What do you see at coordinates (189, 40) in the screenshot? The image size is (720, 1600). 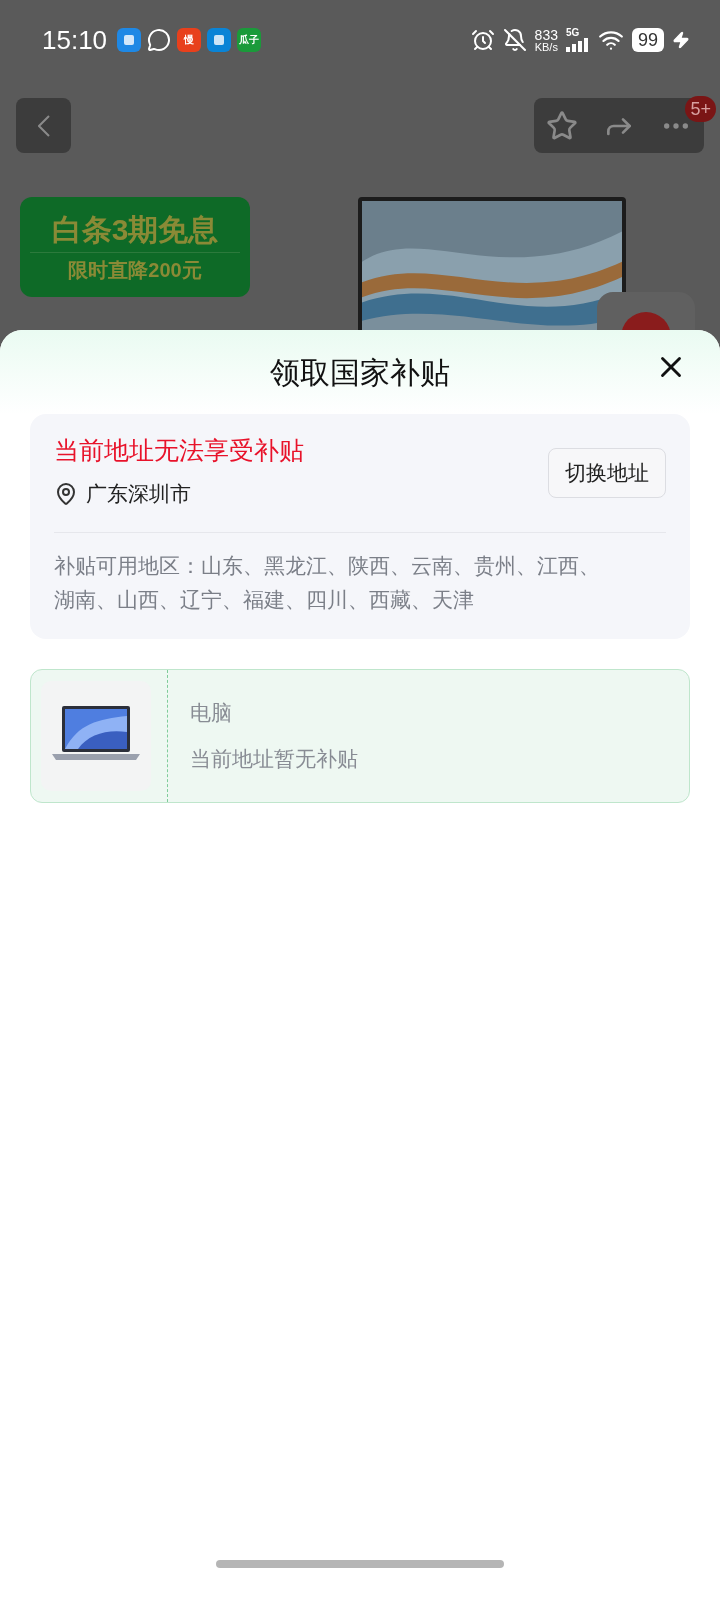 I see `app-icon: 慢` at bounding box center [189, 40].